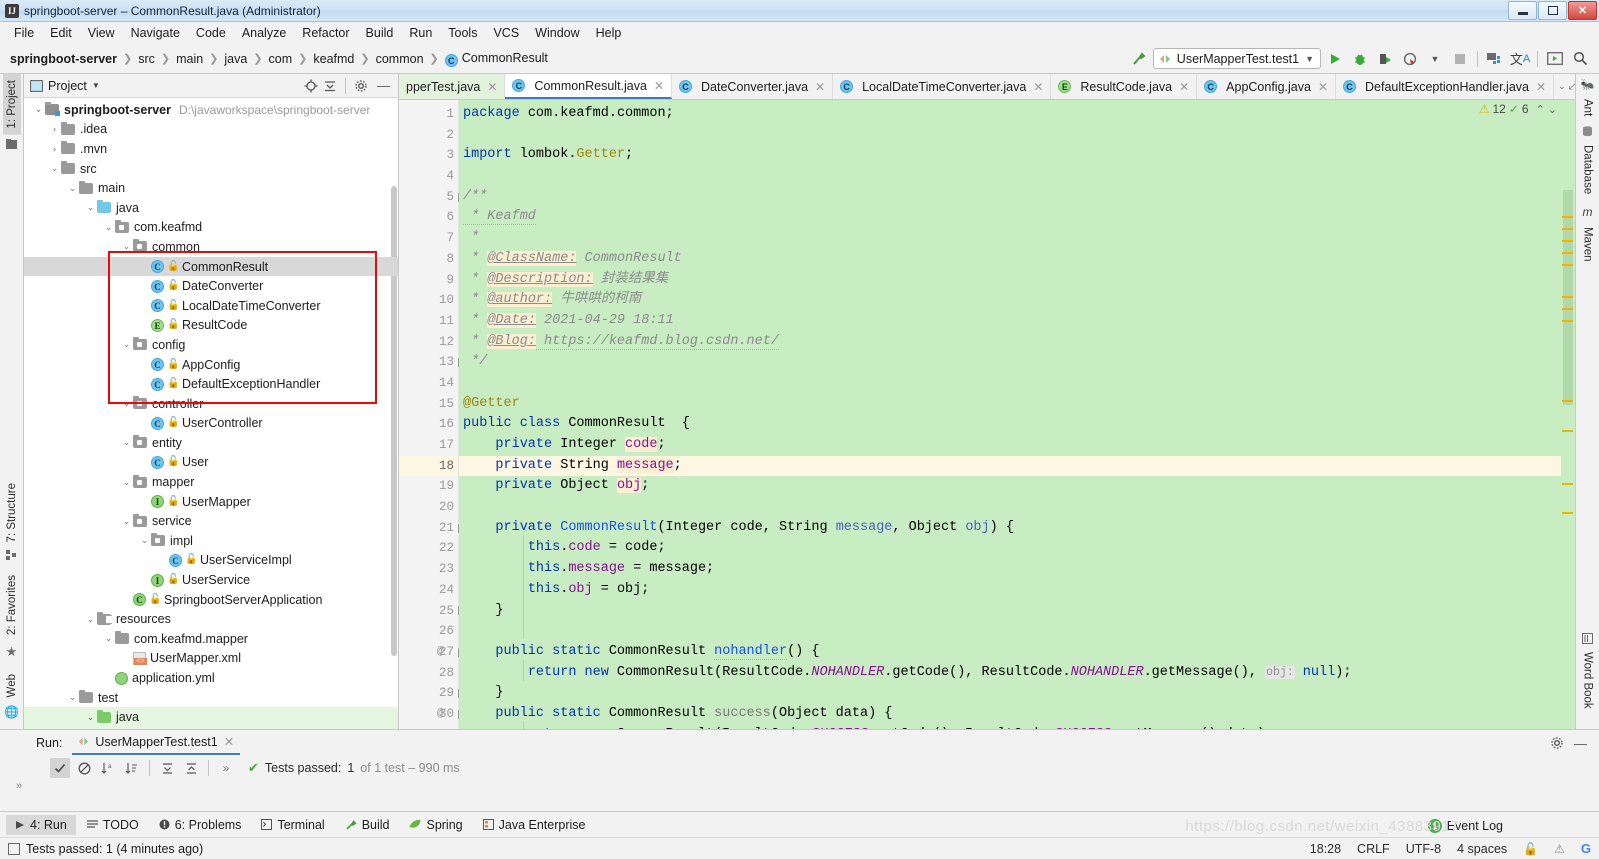 The height and width of the screenshot is (859, 1599). Describe the element at coordinates (496, 59) in the screenshot. I see `breadcrumb-item-class: C CommonResult` at that location.